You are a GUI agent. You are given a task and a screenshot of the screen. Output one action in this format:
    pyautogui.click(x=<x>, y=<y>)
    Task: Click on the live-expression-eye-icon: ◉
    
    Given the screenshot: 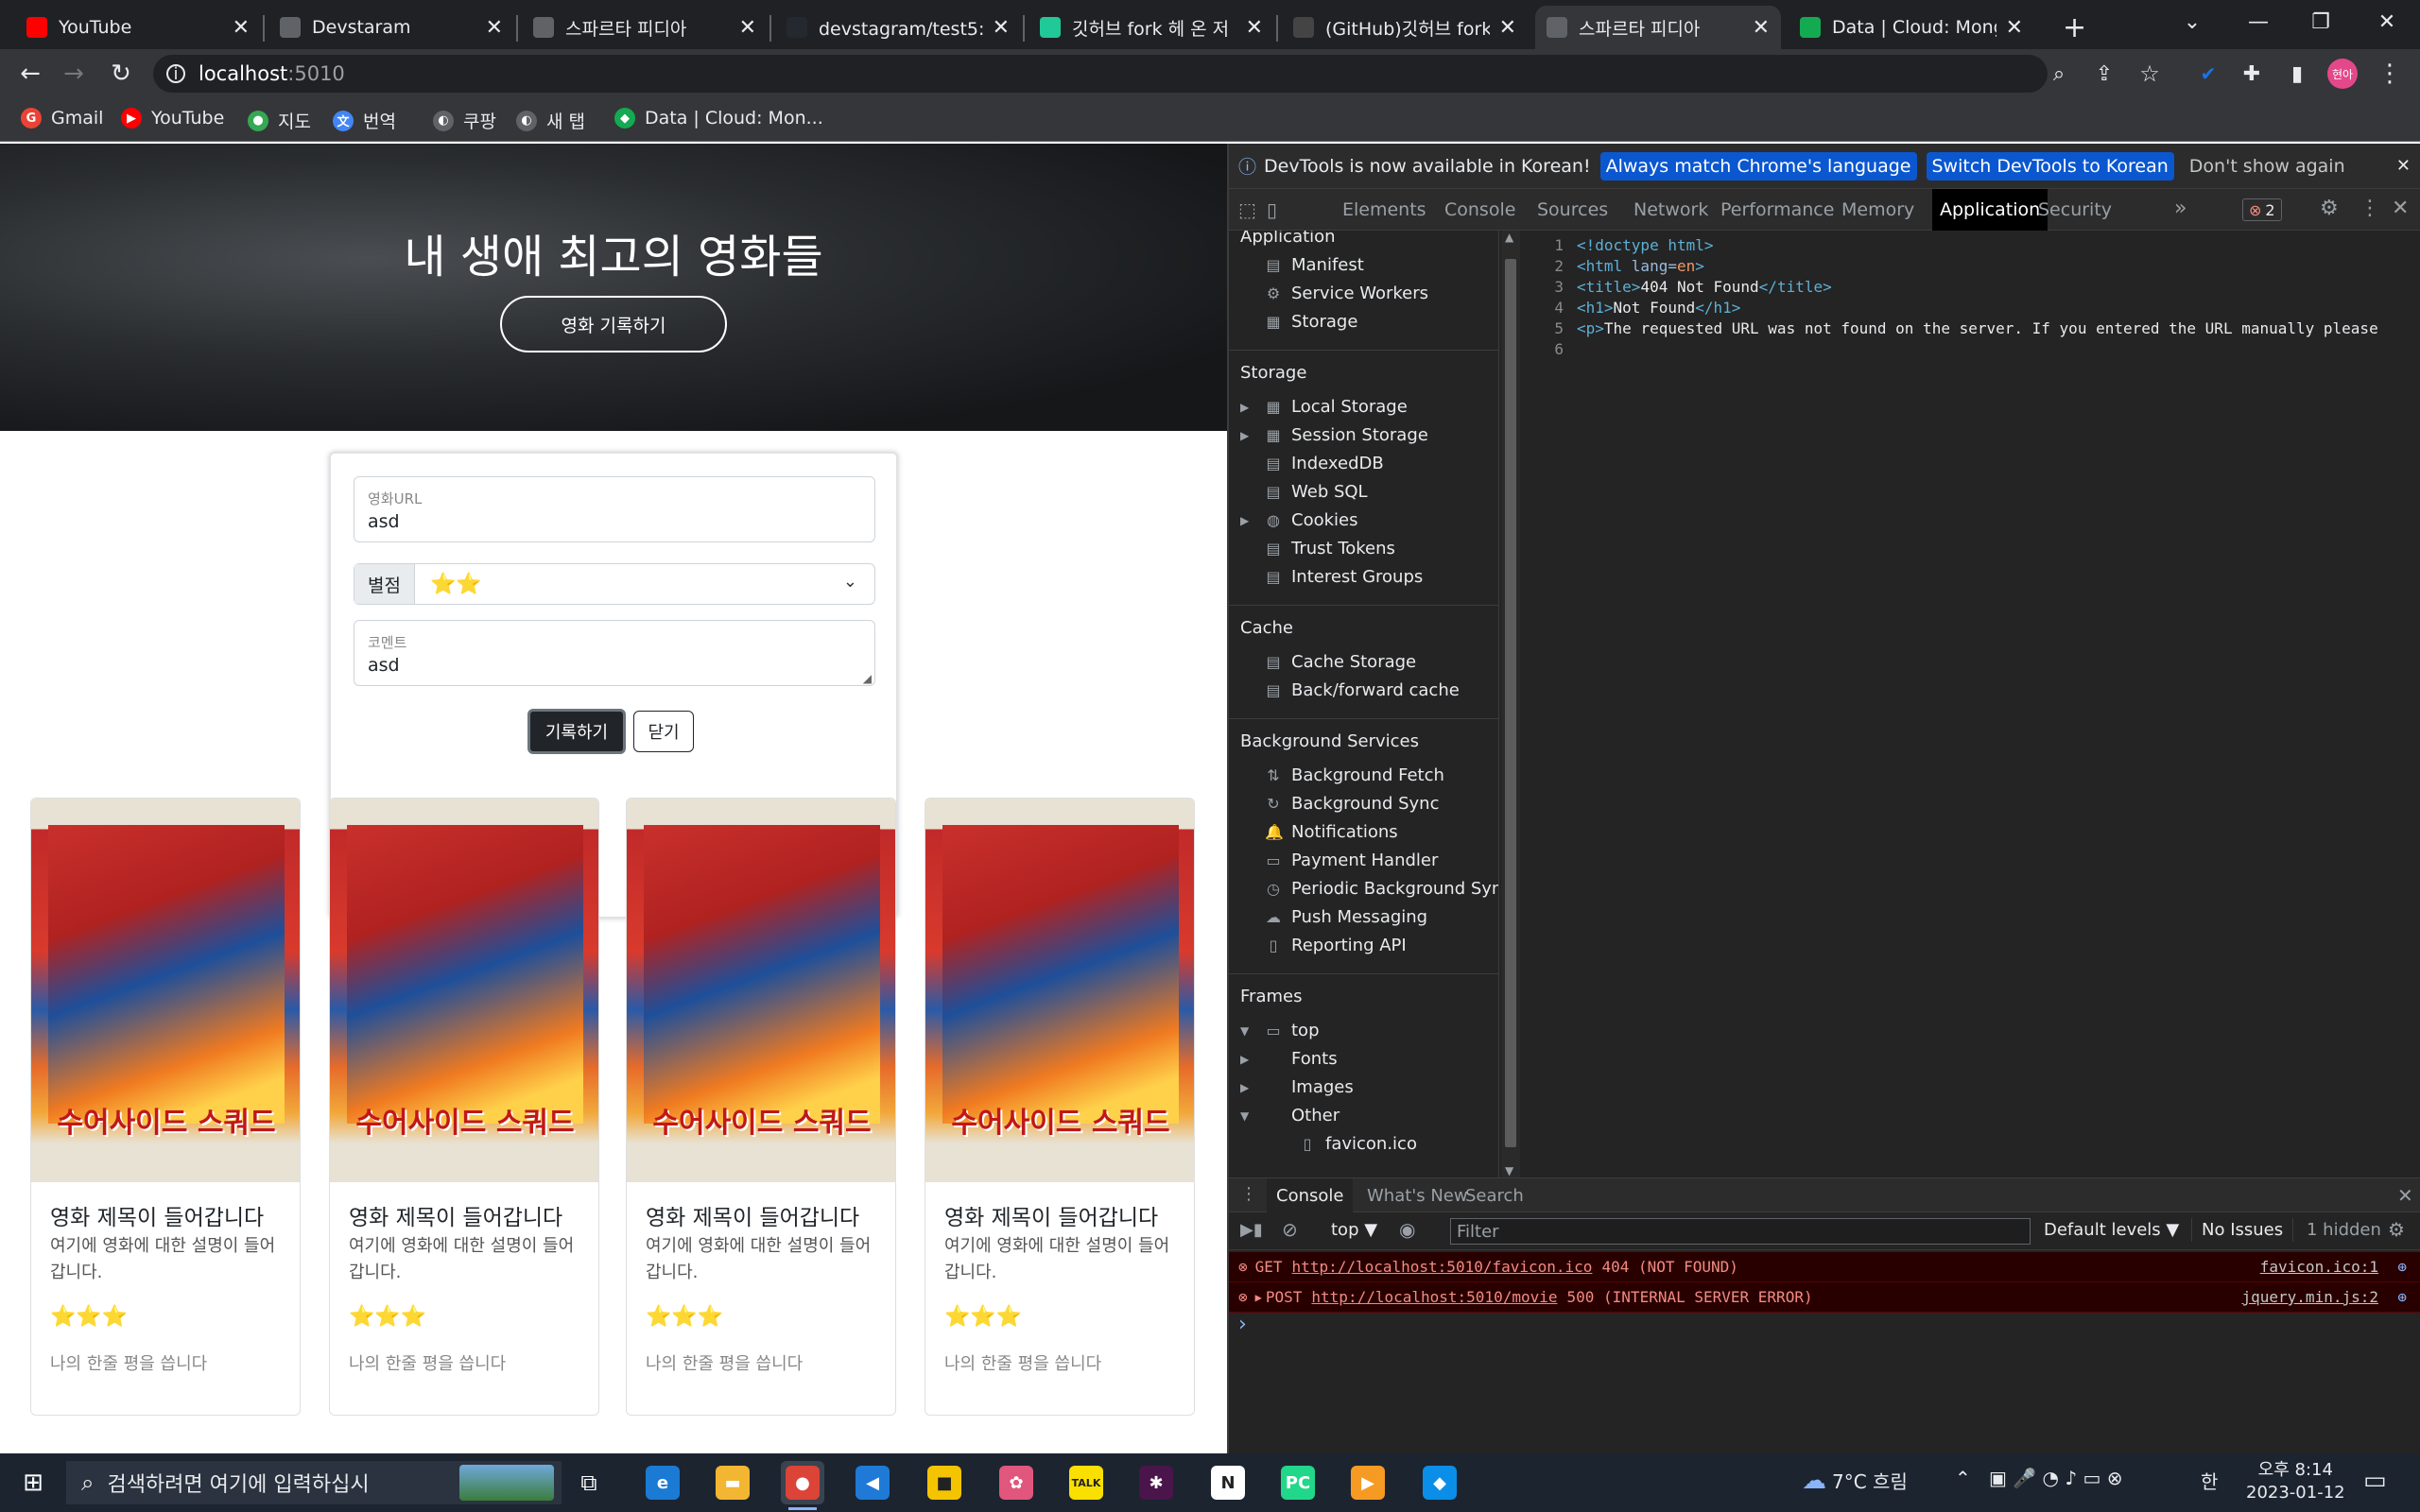 What is the action you would take?
    pyautogui.click(x=1407, y=1229)
    